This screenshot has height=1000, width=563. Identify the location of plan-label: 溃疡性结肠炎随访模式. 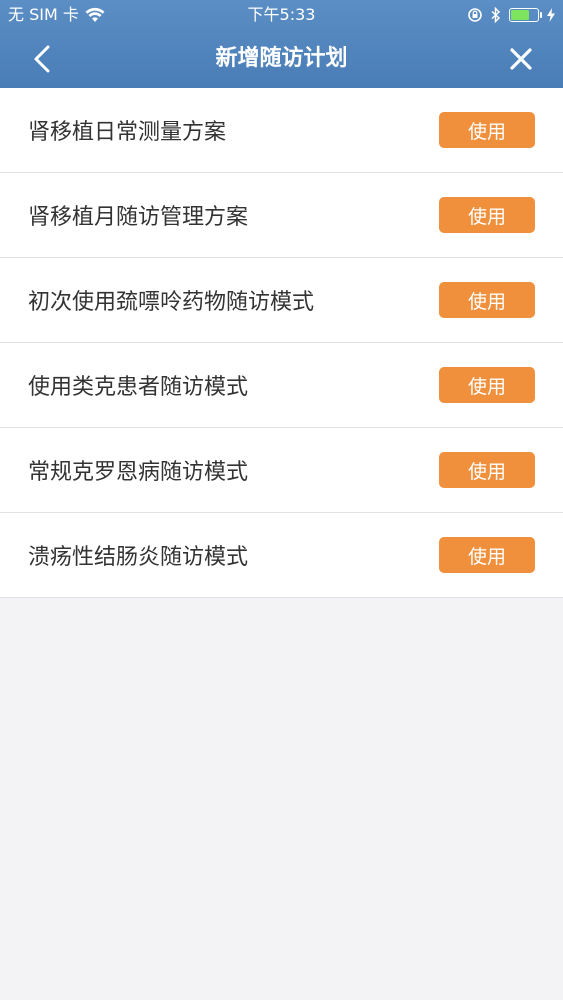
(138, 557).